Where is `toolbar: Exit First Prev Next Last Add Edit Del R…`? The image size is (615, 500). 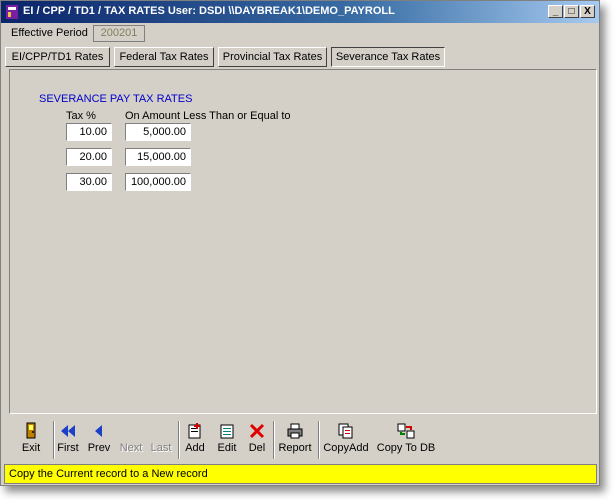
toolbar: Exit First Prev Next Last Add Edit Del R… is located at coordinates (302, 440).